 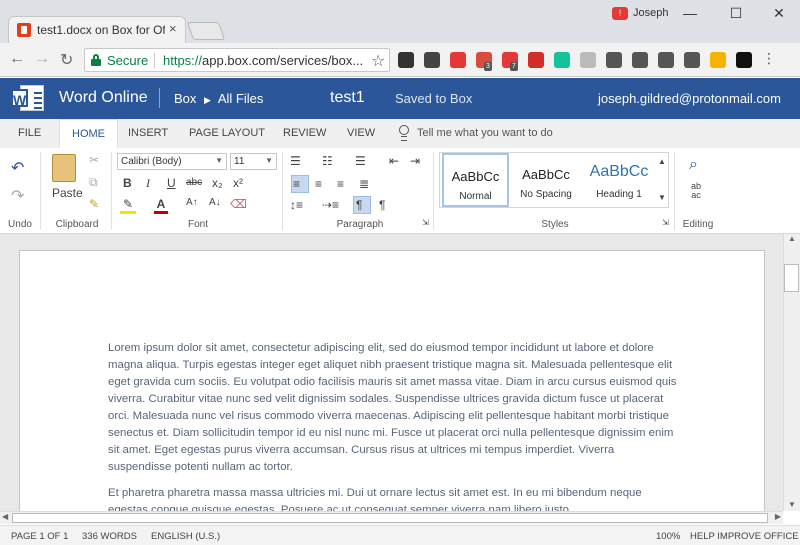 I want to click on horizontal-scrollbar: ◀ ▶, so click(x=391, y=517).